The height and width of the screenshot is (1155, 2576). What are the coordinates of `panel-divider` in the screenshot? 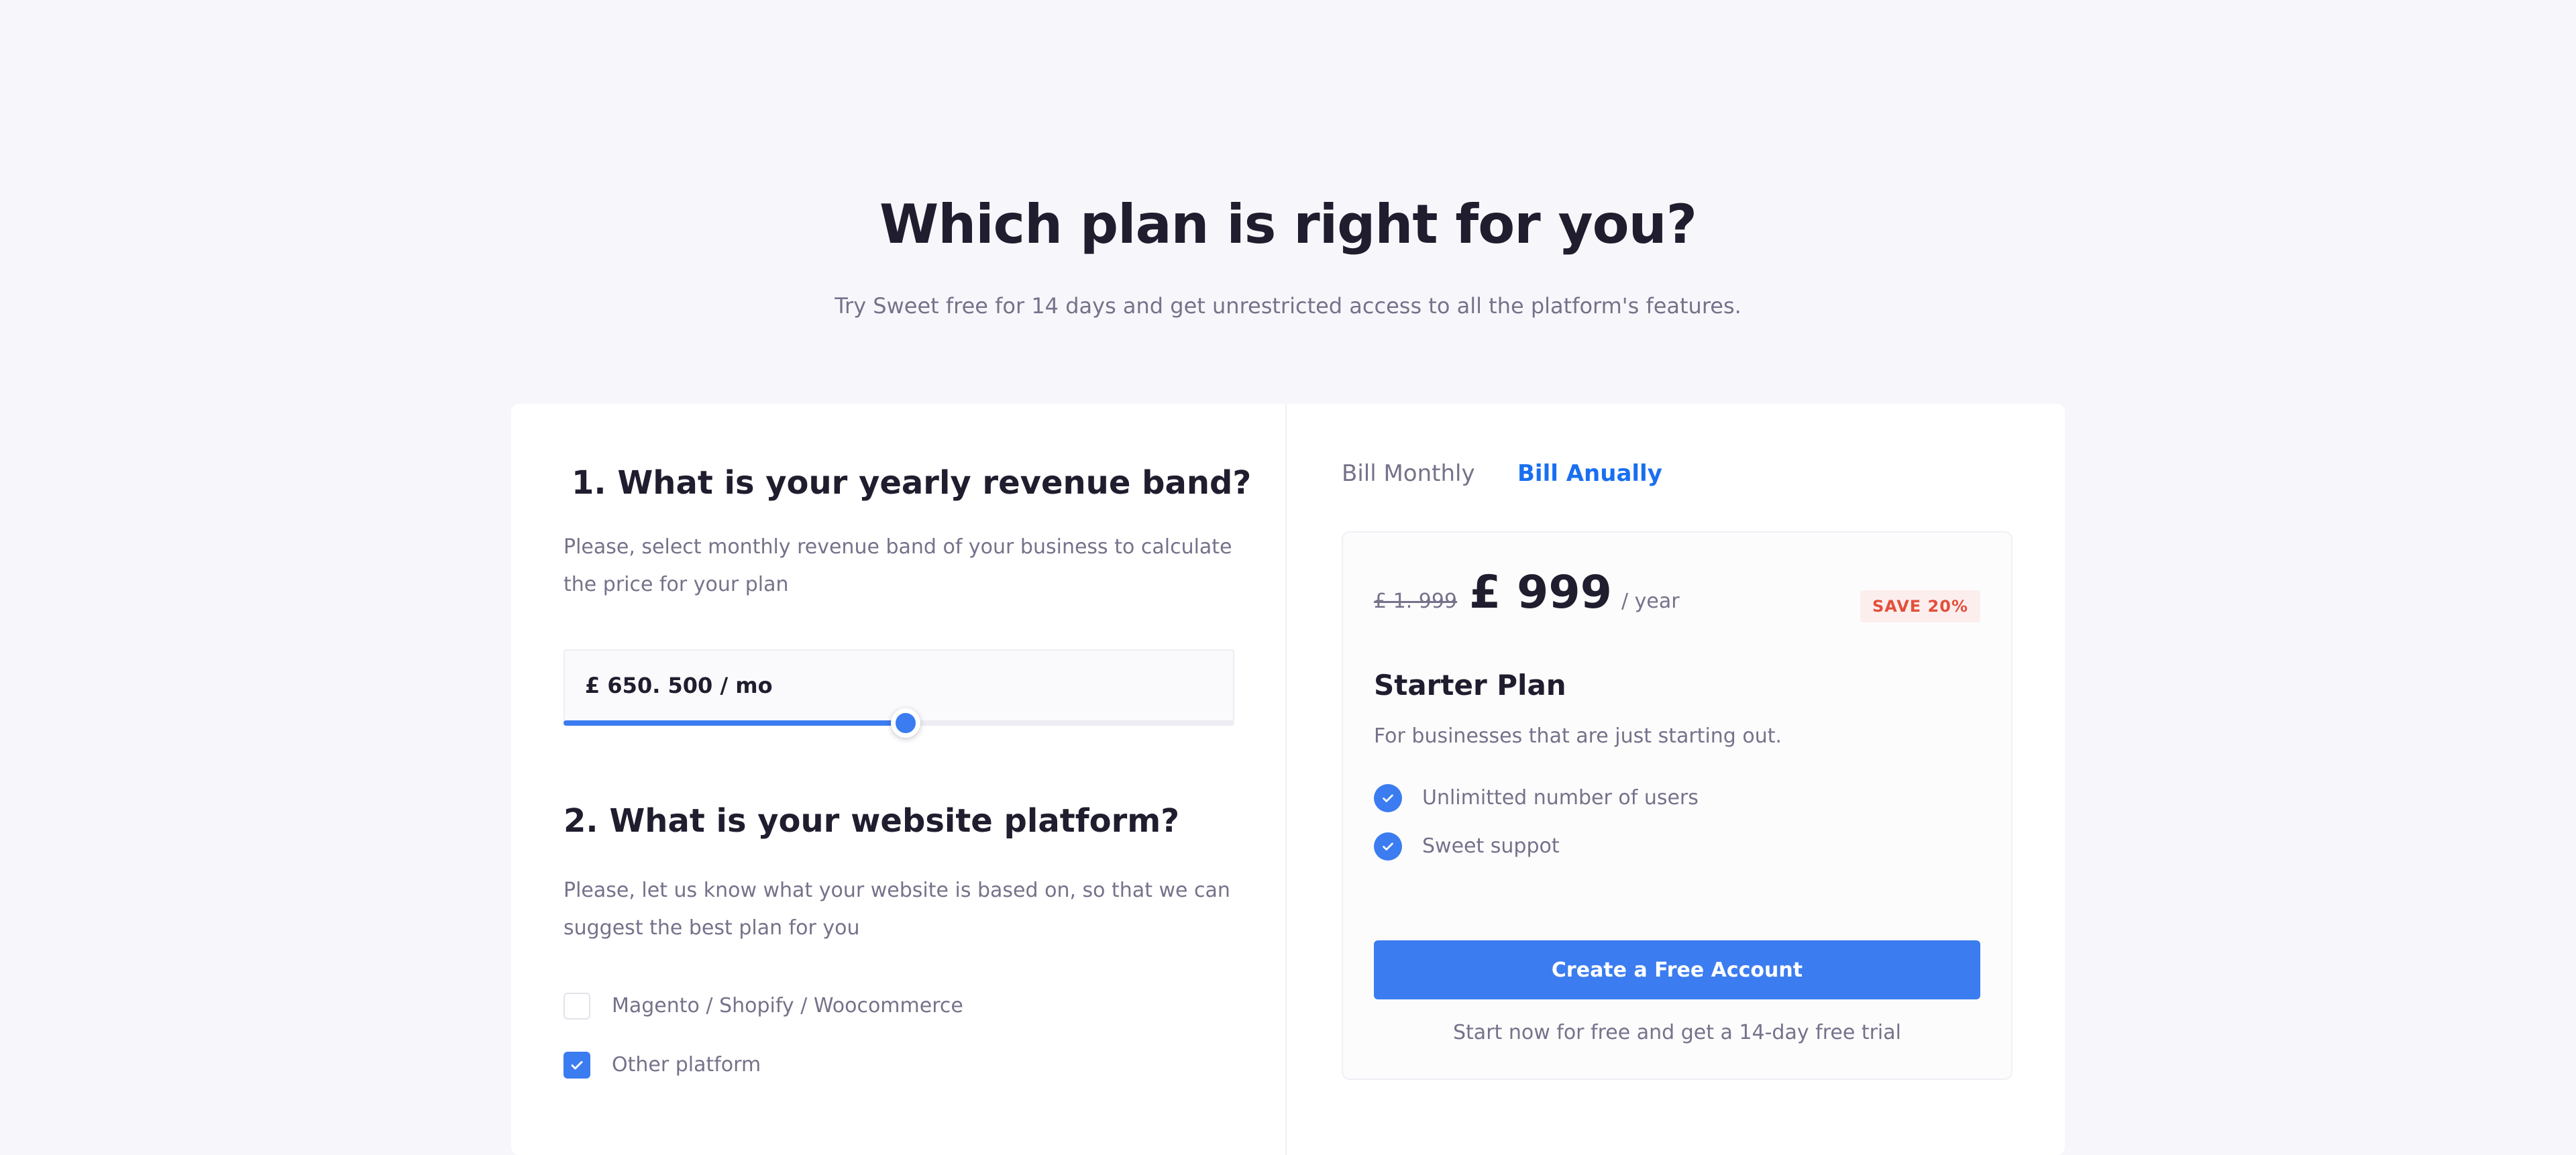 It's located at (1286, 780).